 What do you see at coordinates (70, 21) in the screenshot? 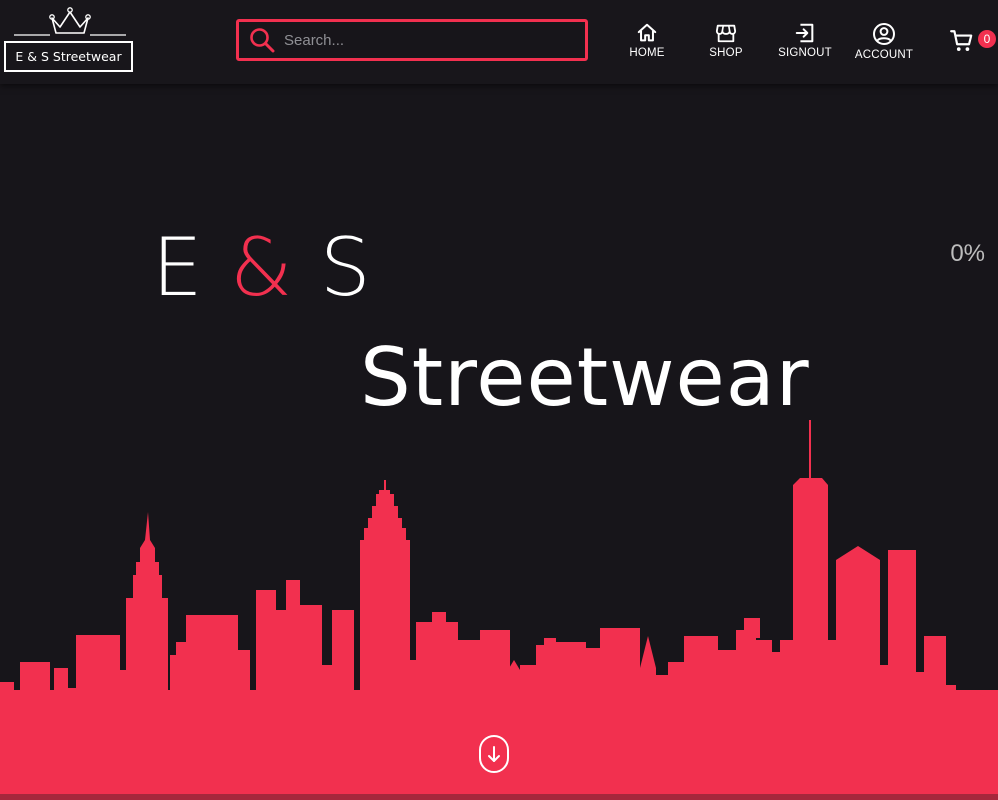
I see `crown-icon` at bounding box center [70, 21].